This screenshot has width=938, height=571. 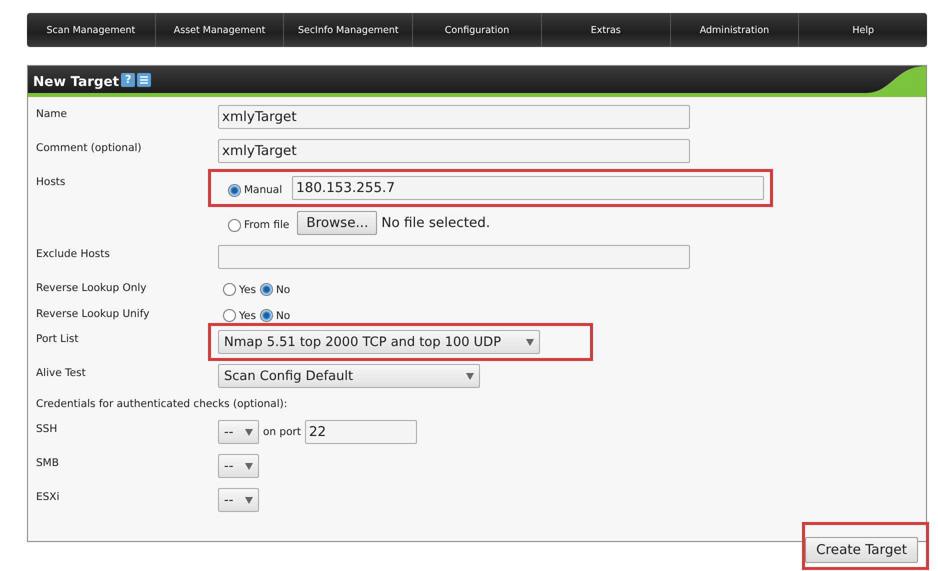 I want to click on menu-item: Configuration, so click(x=477, y=30).